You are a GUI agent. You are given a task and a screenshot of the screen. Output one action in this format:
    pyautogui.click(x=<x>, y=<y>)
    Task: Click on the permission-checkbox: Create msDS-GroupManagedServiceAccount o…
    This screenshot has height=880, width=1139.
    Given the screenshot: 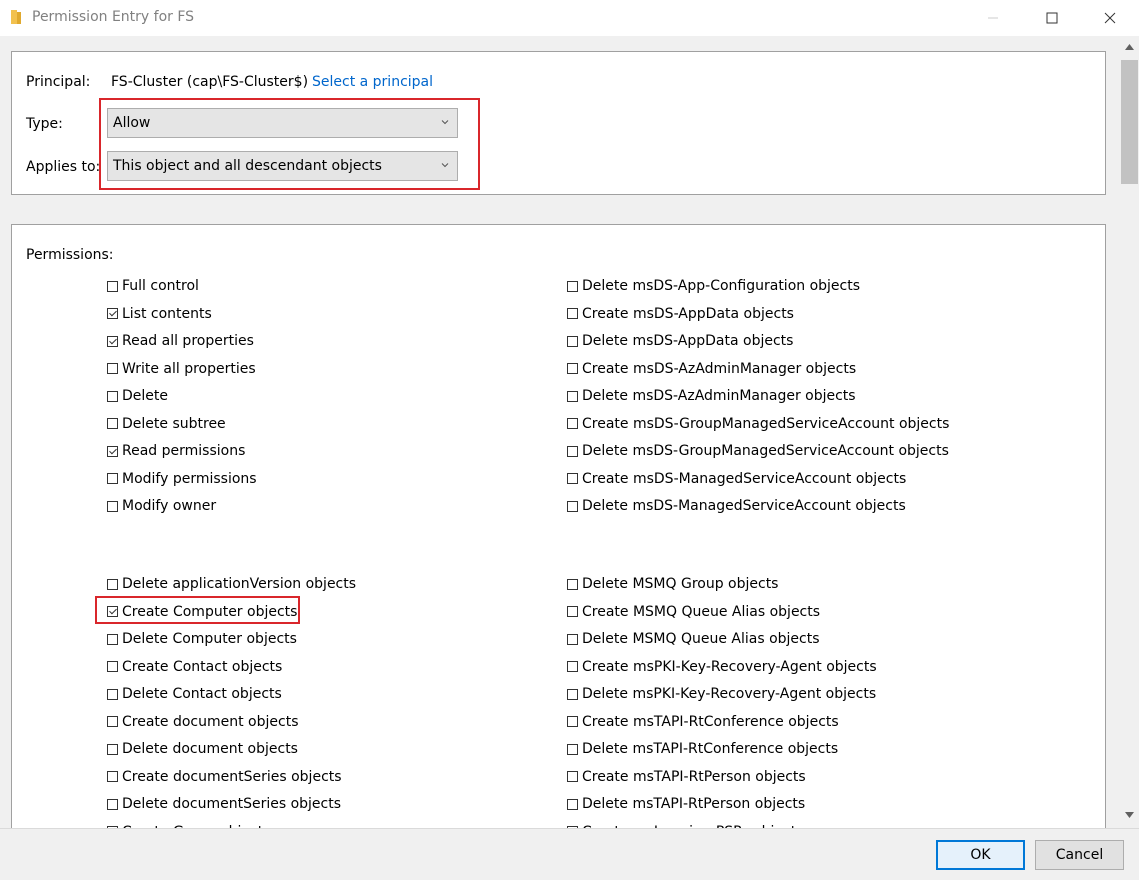 What is the action you would take?
    pyautogui.click(x=758, y=424)
    